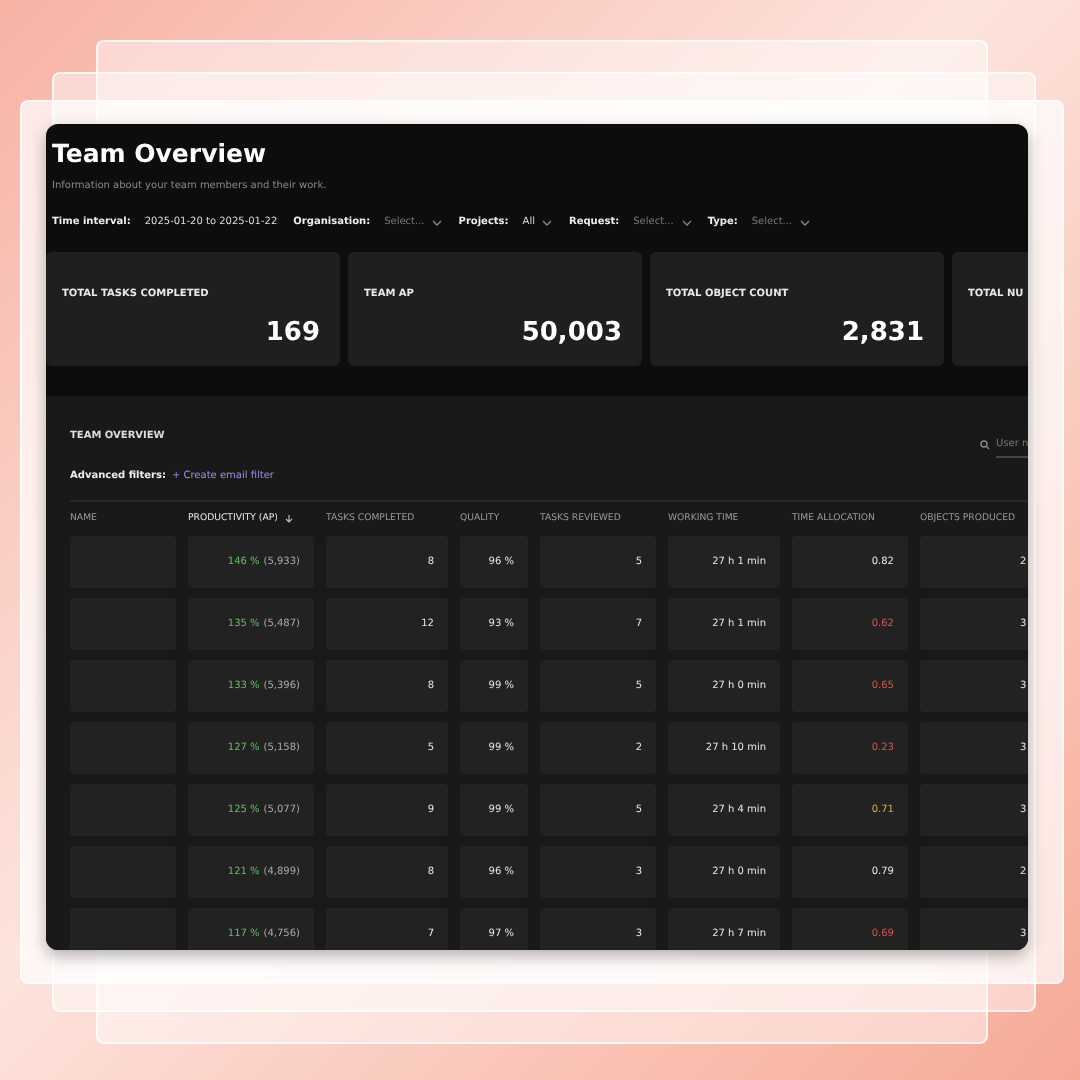 The height and width of the screenshot is (1080, 1080). What do you see at coordinates (882, 333) in the screenshot?
I see `stat-value: 2,831` at bounding box center [882, 333].